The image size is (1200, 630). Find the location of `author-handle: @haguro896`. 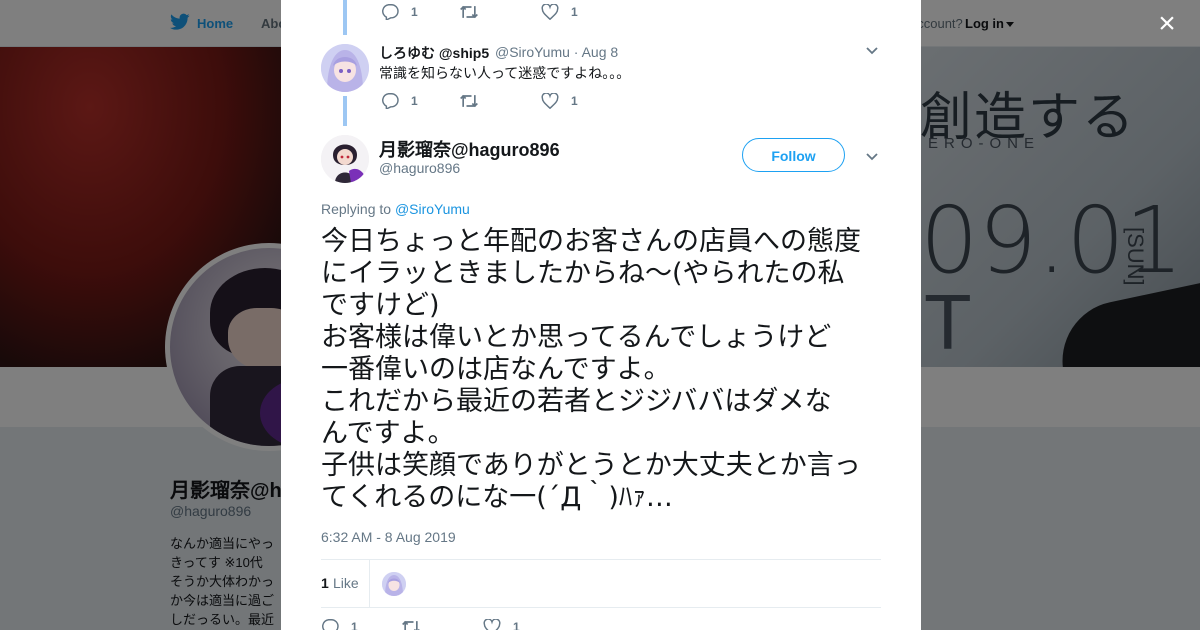

author-handle: @haguro896 is located at coordinates (419, 168).